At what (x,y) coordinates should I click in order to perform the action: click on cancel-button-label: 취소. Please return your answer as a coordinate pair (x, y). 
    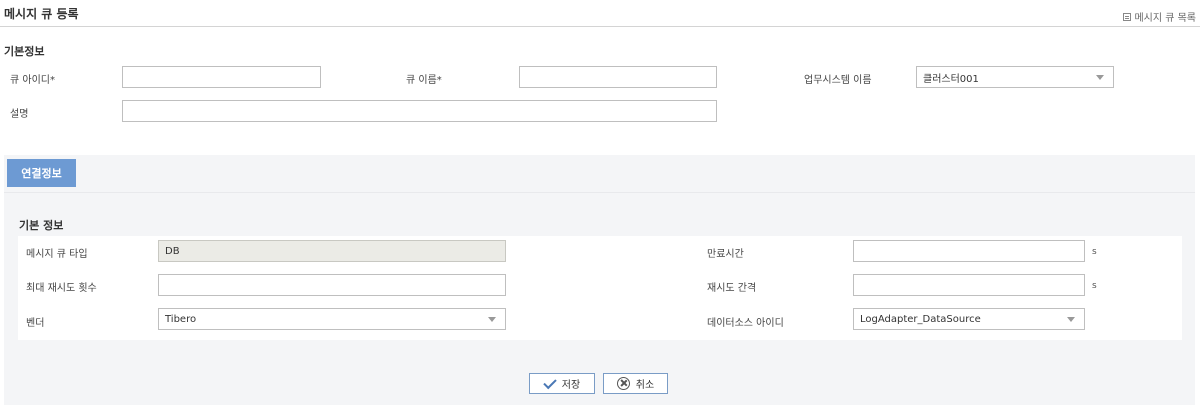
    Looking at the image, I should click on (645, 385).